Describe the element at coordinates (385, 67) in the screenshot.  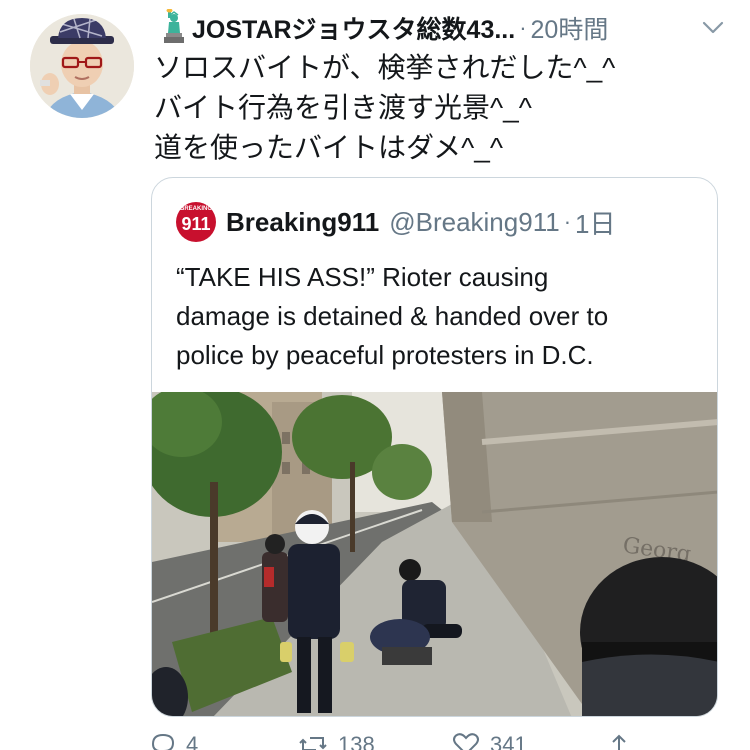
I see `tweet-line: ソロスバイトが、検挙されだした^_^` at that location.